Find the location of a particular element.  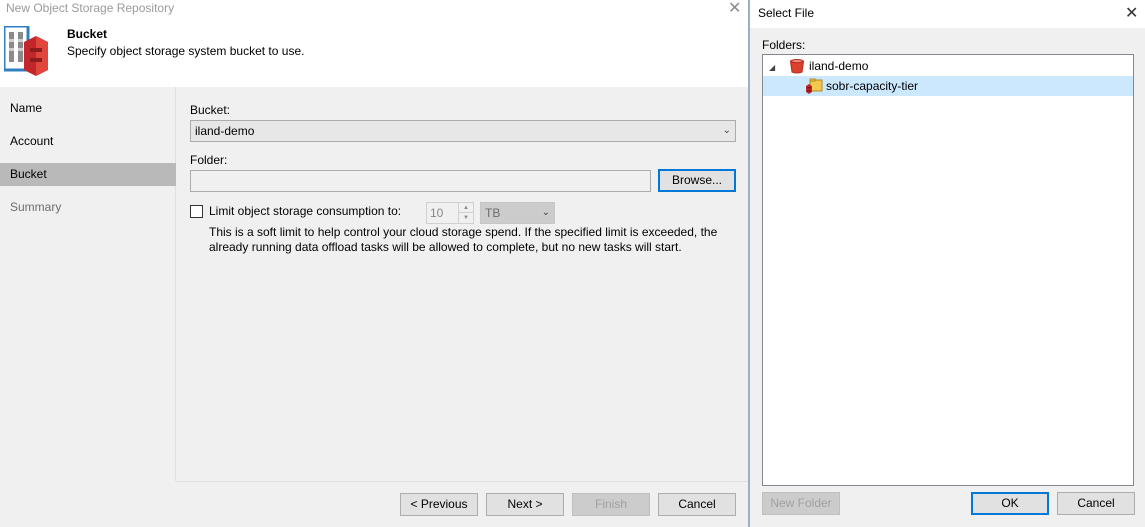

previous-button: < Previous is located at coordinates (439, 504).